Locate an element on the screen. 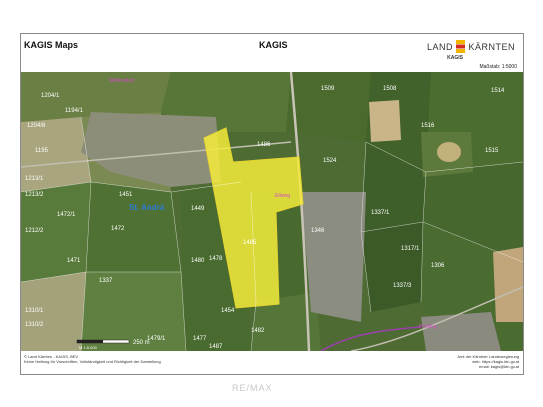  place-marker-label: Pichling is located at coordinates (428, 327).